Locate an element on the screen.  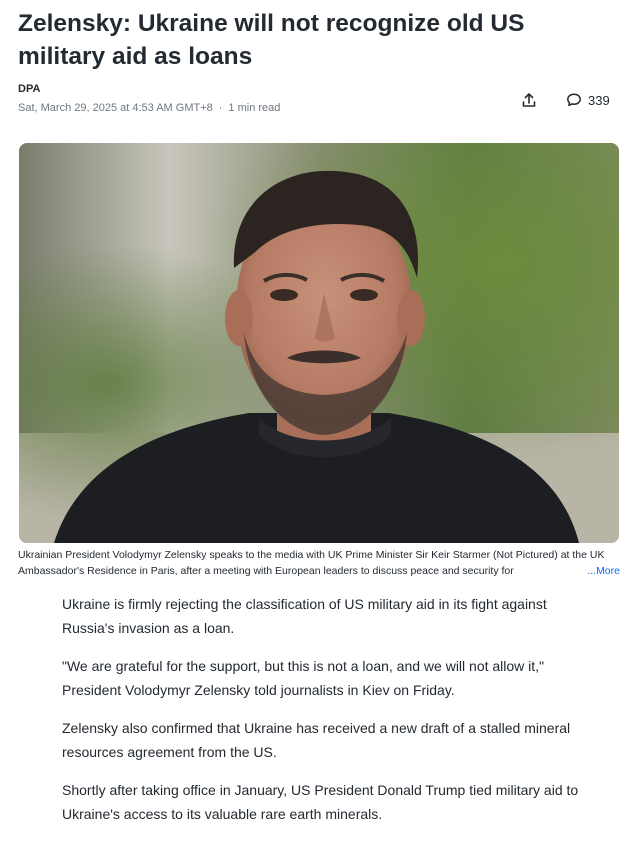
comments-button: 339 is located at coordinates (588, 100).